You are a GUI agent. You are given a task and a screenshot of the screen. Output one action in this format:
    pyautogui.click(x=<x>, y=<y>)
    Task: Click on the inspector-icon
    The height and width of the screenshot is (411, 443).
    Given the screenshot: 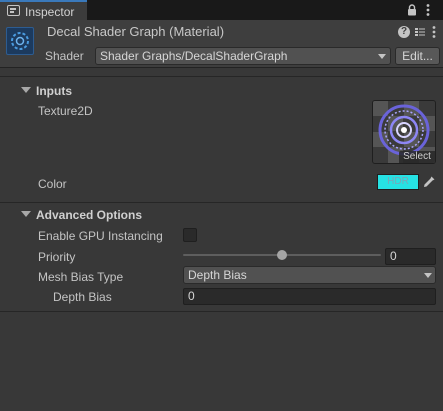 What is the action you would take?
    pyautogui.click(x=13, y=10)
    